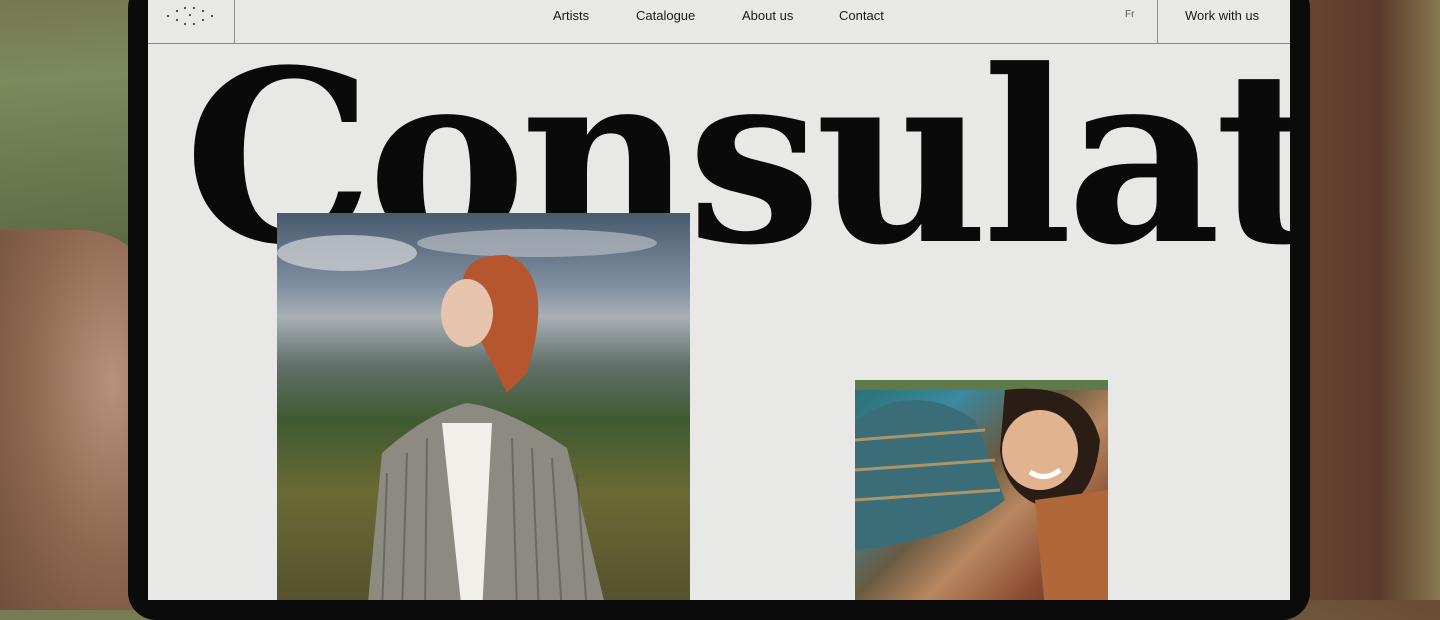  I want to click on smiling-model-image, so click(981, 490).